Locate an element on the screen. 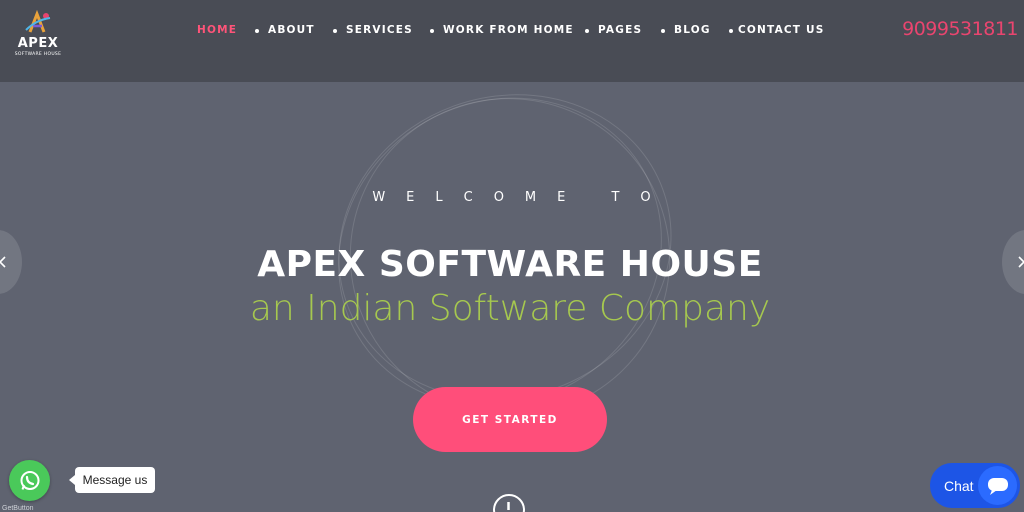 This screenshot has width=1024, height=512. hero-subtitle: an Indian Software Company is located at coordinates (510, 308).